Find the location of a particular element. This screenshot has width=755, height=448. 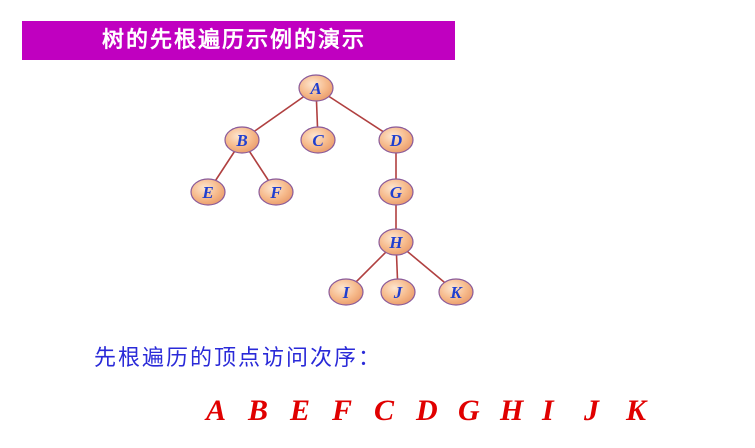

tree-node-H: H is located at coordinates (396, 242).